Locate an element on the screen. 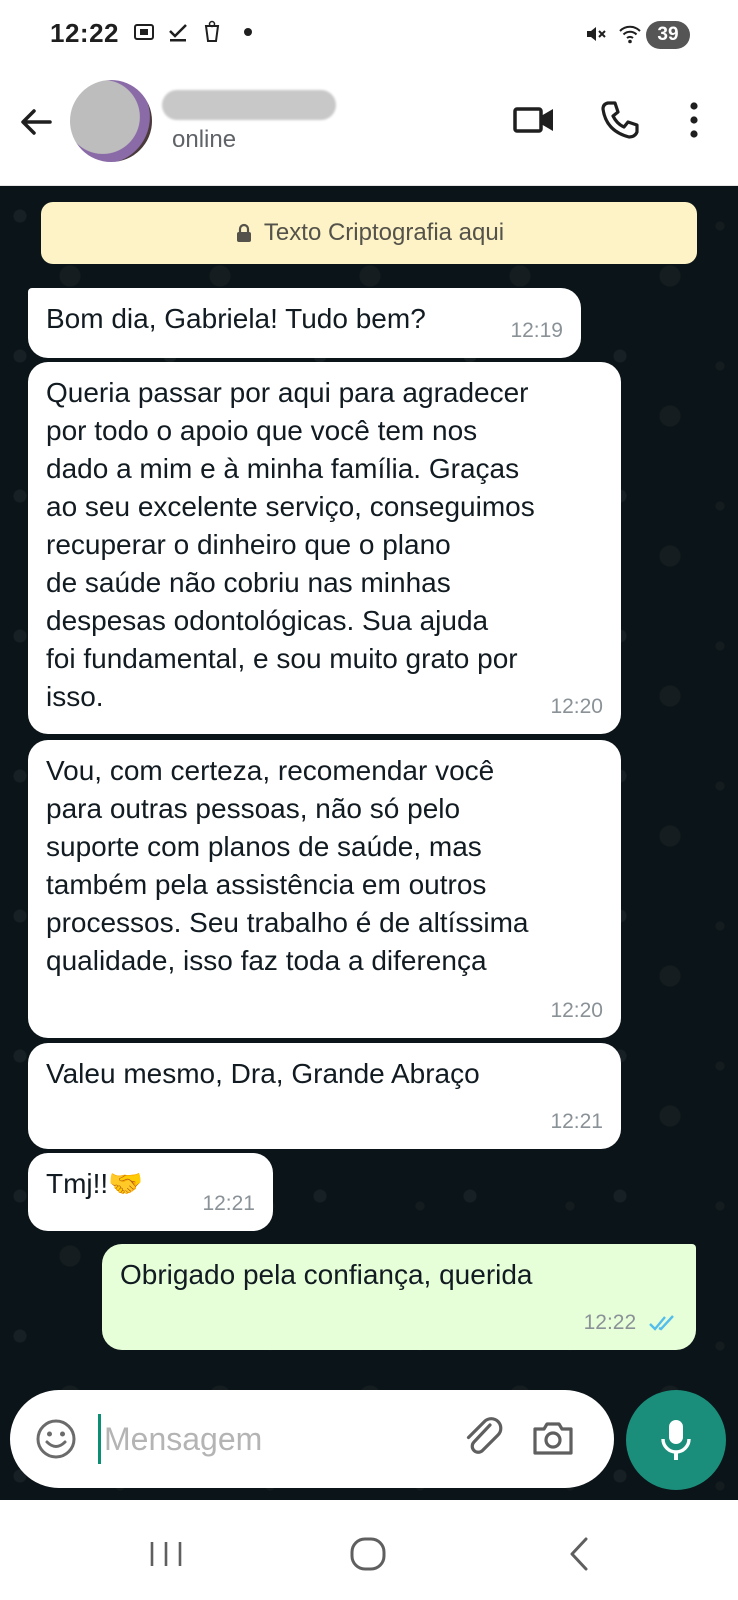  message-bubble: Bom dia, Gabriela! Tudo bem? 12:19 is located at coordinates (304, 323).